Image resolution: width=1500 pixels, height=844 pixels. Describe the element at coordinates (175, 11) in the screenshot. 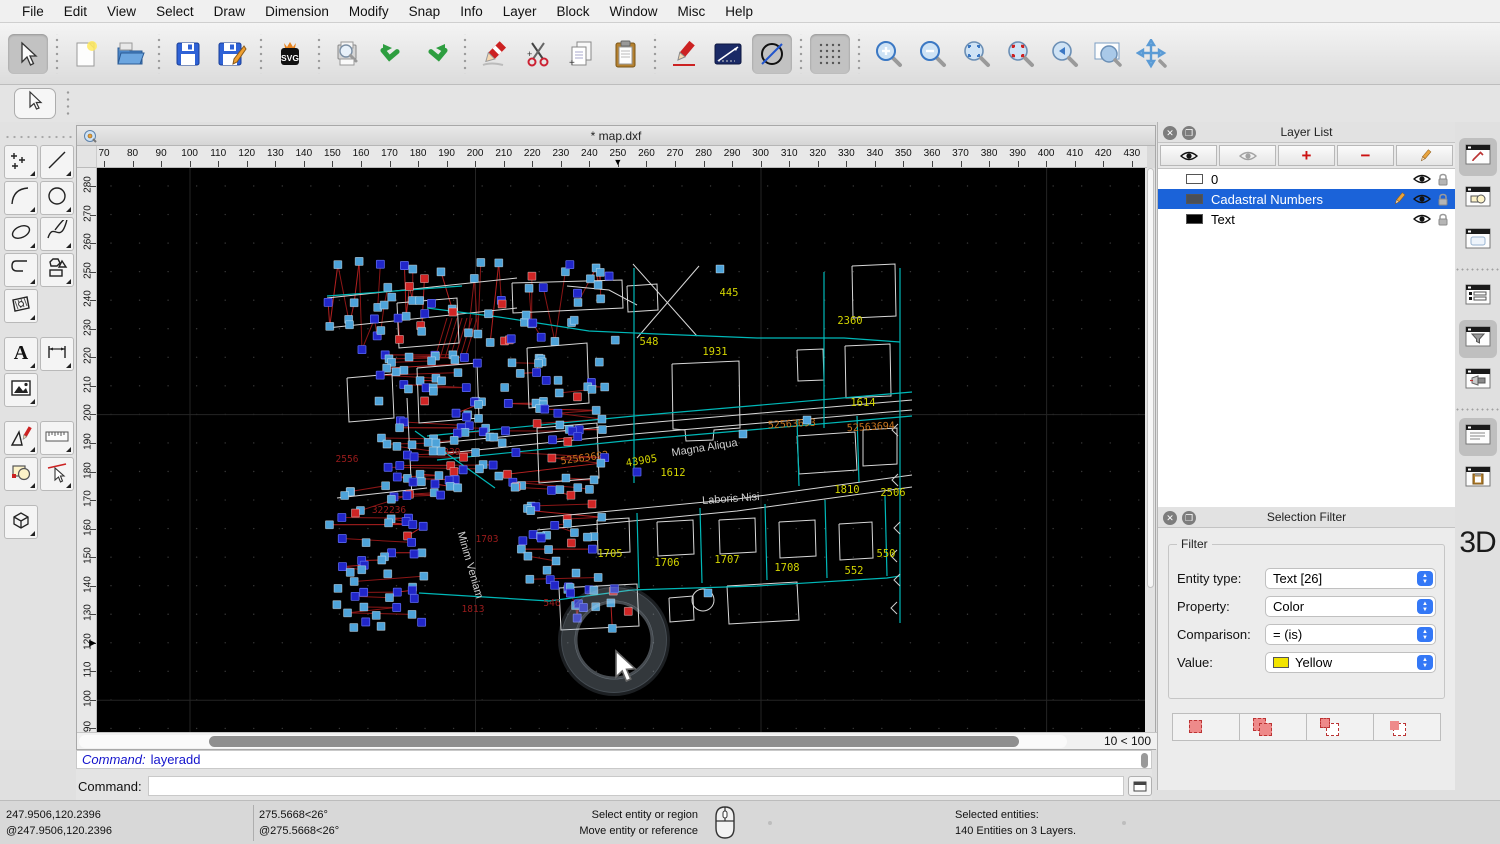

I see `menu-select: Select` at that location.